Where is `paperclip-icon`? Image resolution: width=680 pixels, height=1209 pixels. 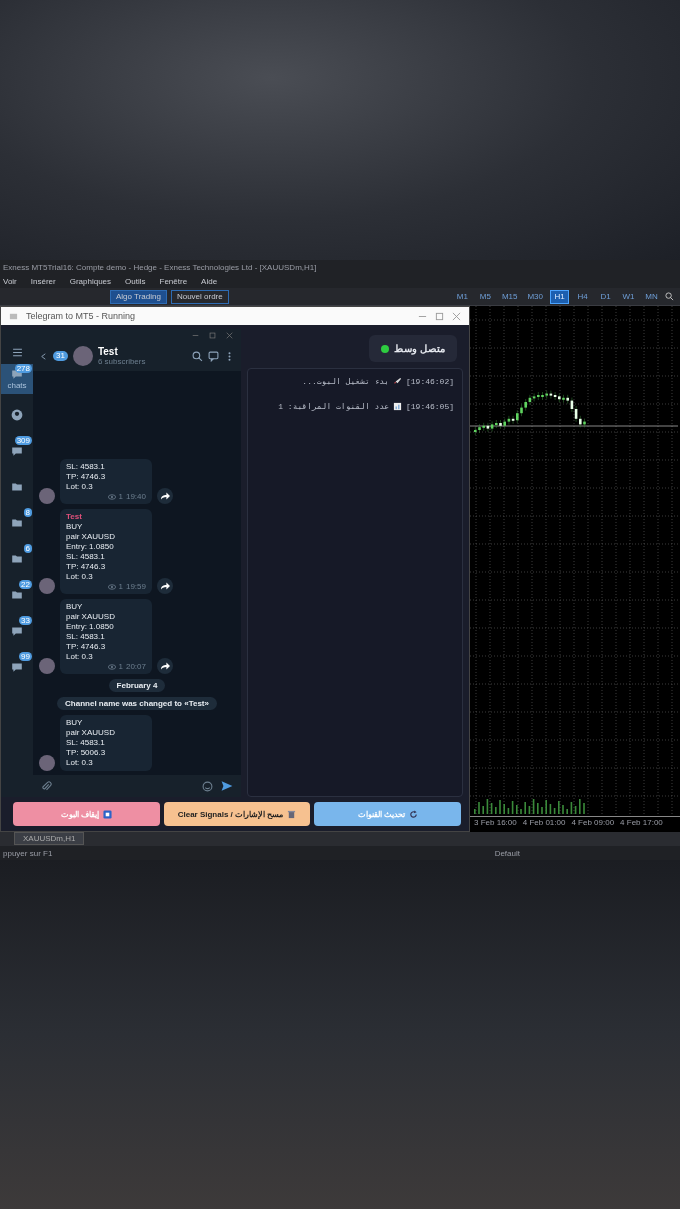 paperclip-icon is located at coordinates (46, 786).